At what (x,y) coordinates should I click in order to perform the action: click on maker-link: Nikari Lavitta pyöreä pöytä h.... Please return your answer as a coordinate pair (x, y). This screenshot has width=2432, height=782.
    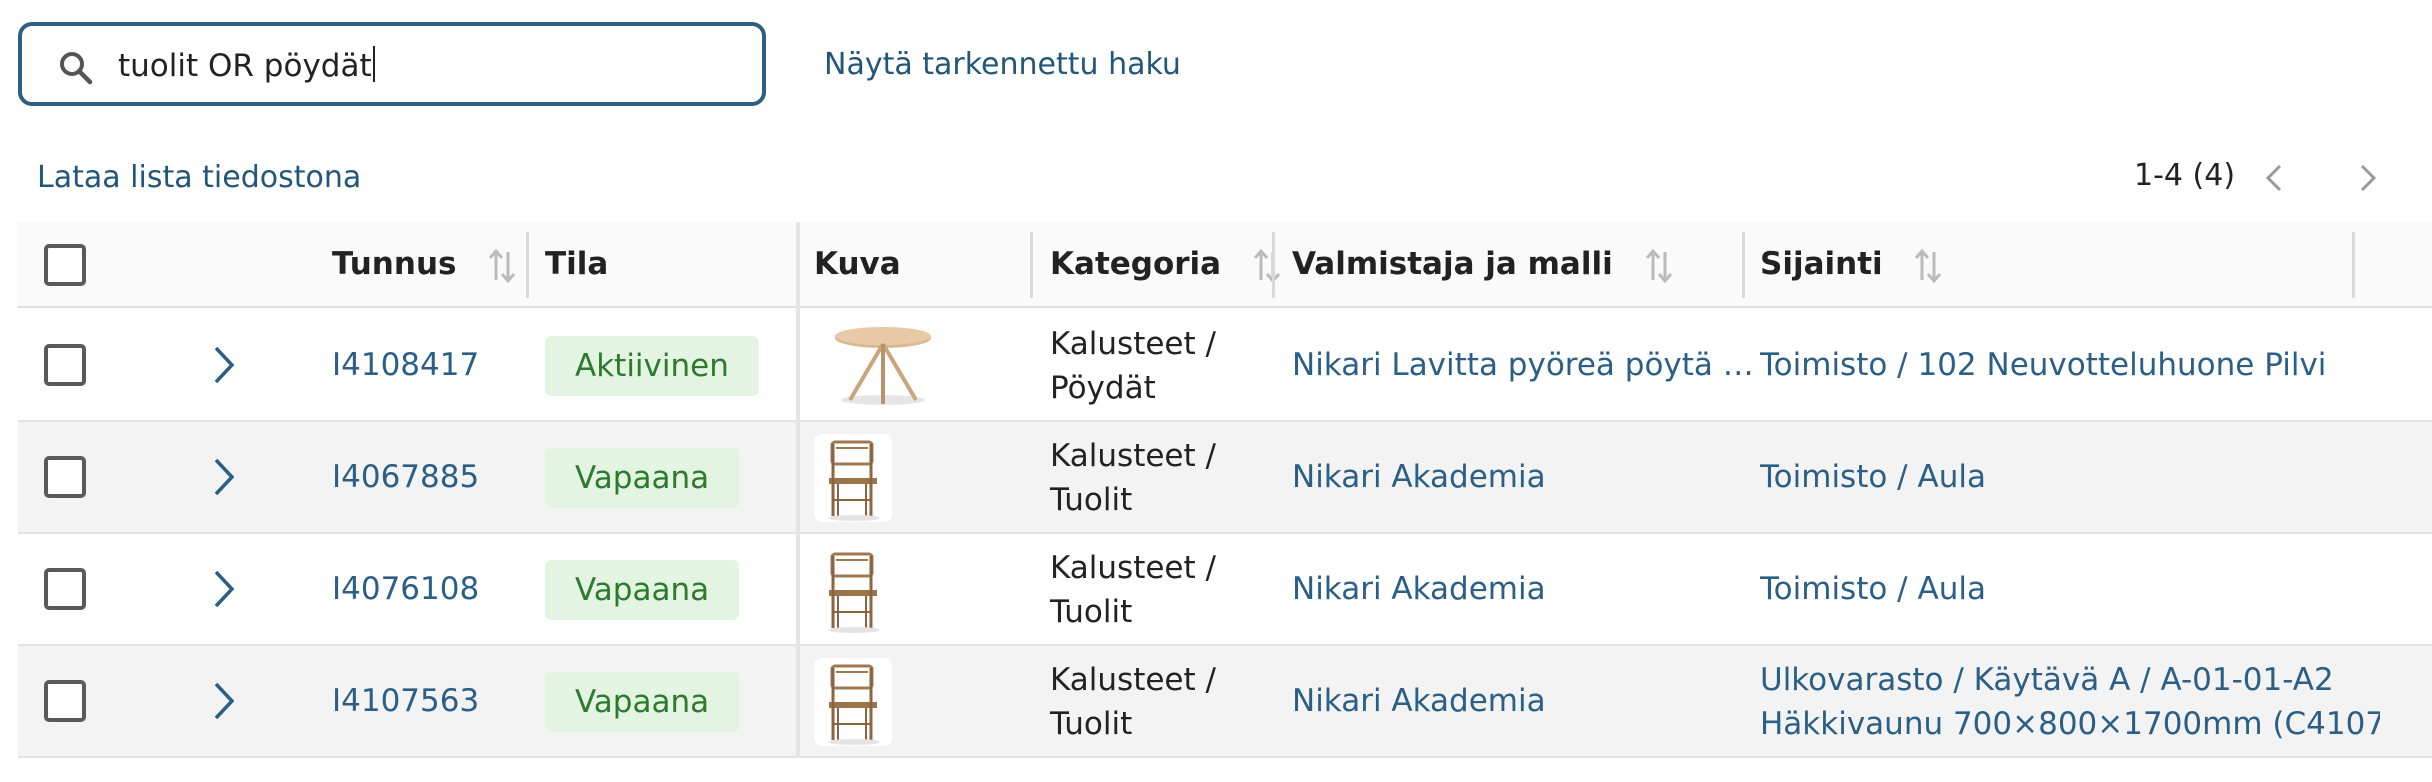
    Looking at the image, I should click on (1523, 365).